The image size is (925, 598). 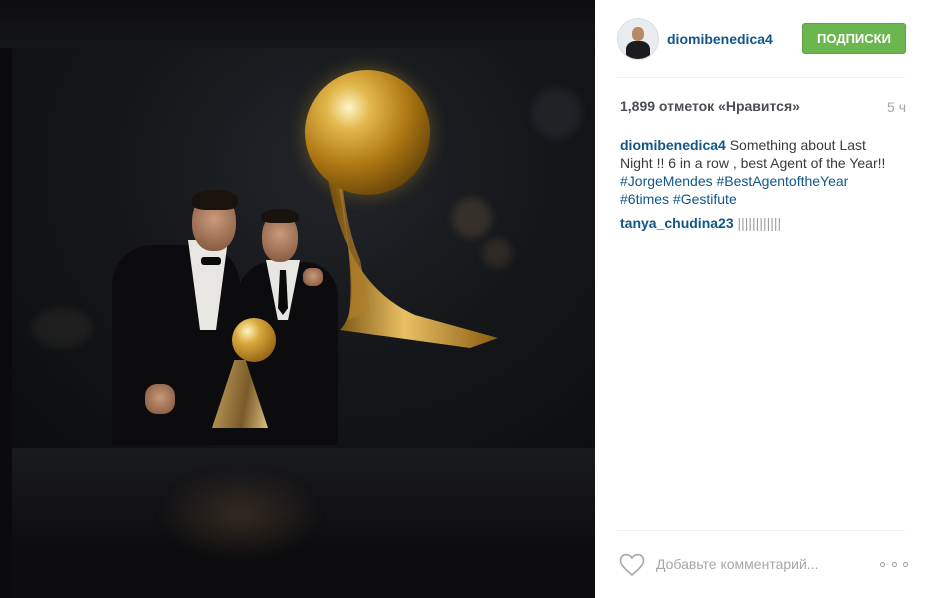 I want to click on reflection-glow, so click(x=240, y=515).